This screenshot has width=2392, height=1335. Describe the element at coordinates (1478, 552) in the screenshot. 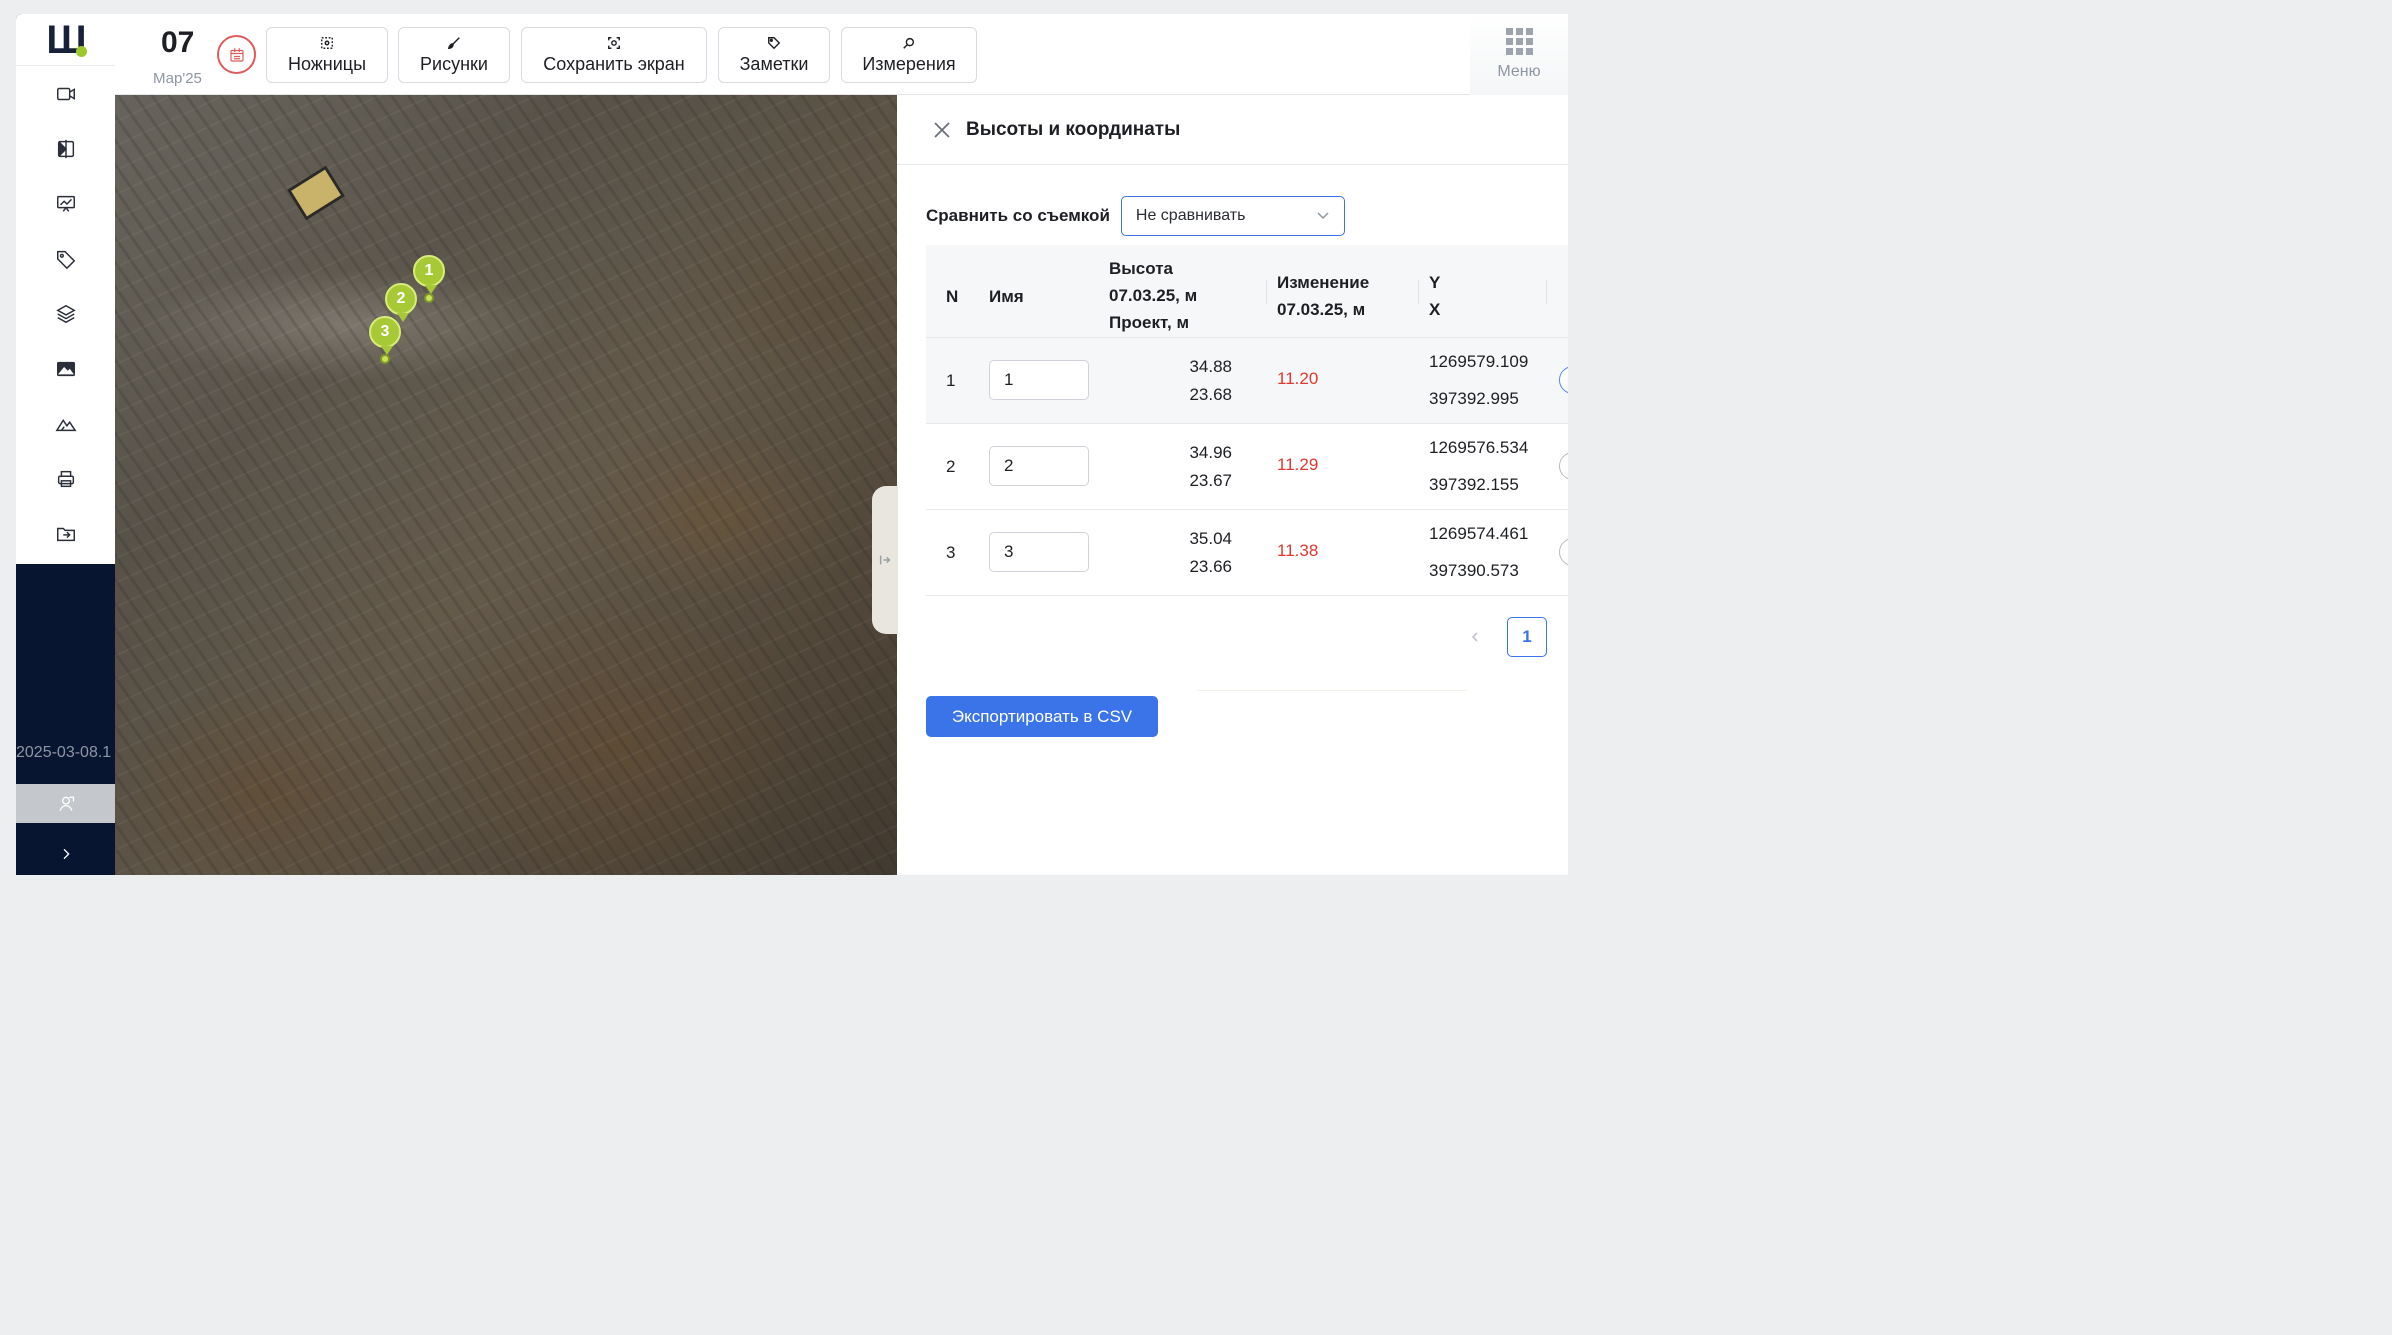

I see `row-coordinates: 1269574.461 397390.573` at that location.